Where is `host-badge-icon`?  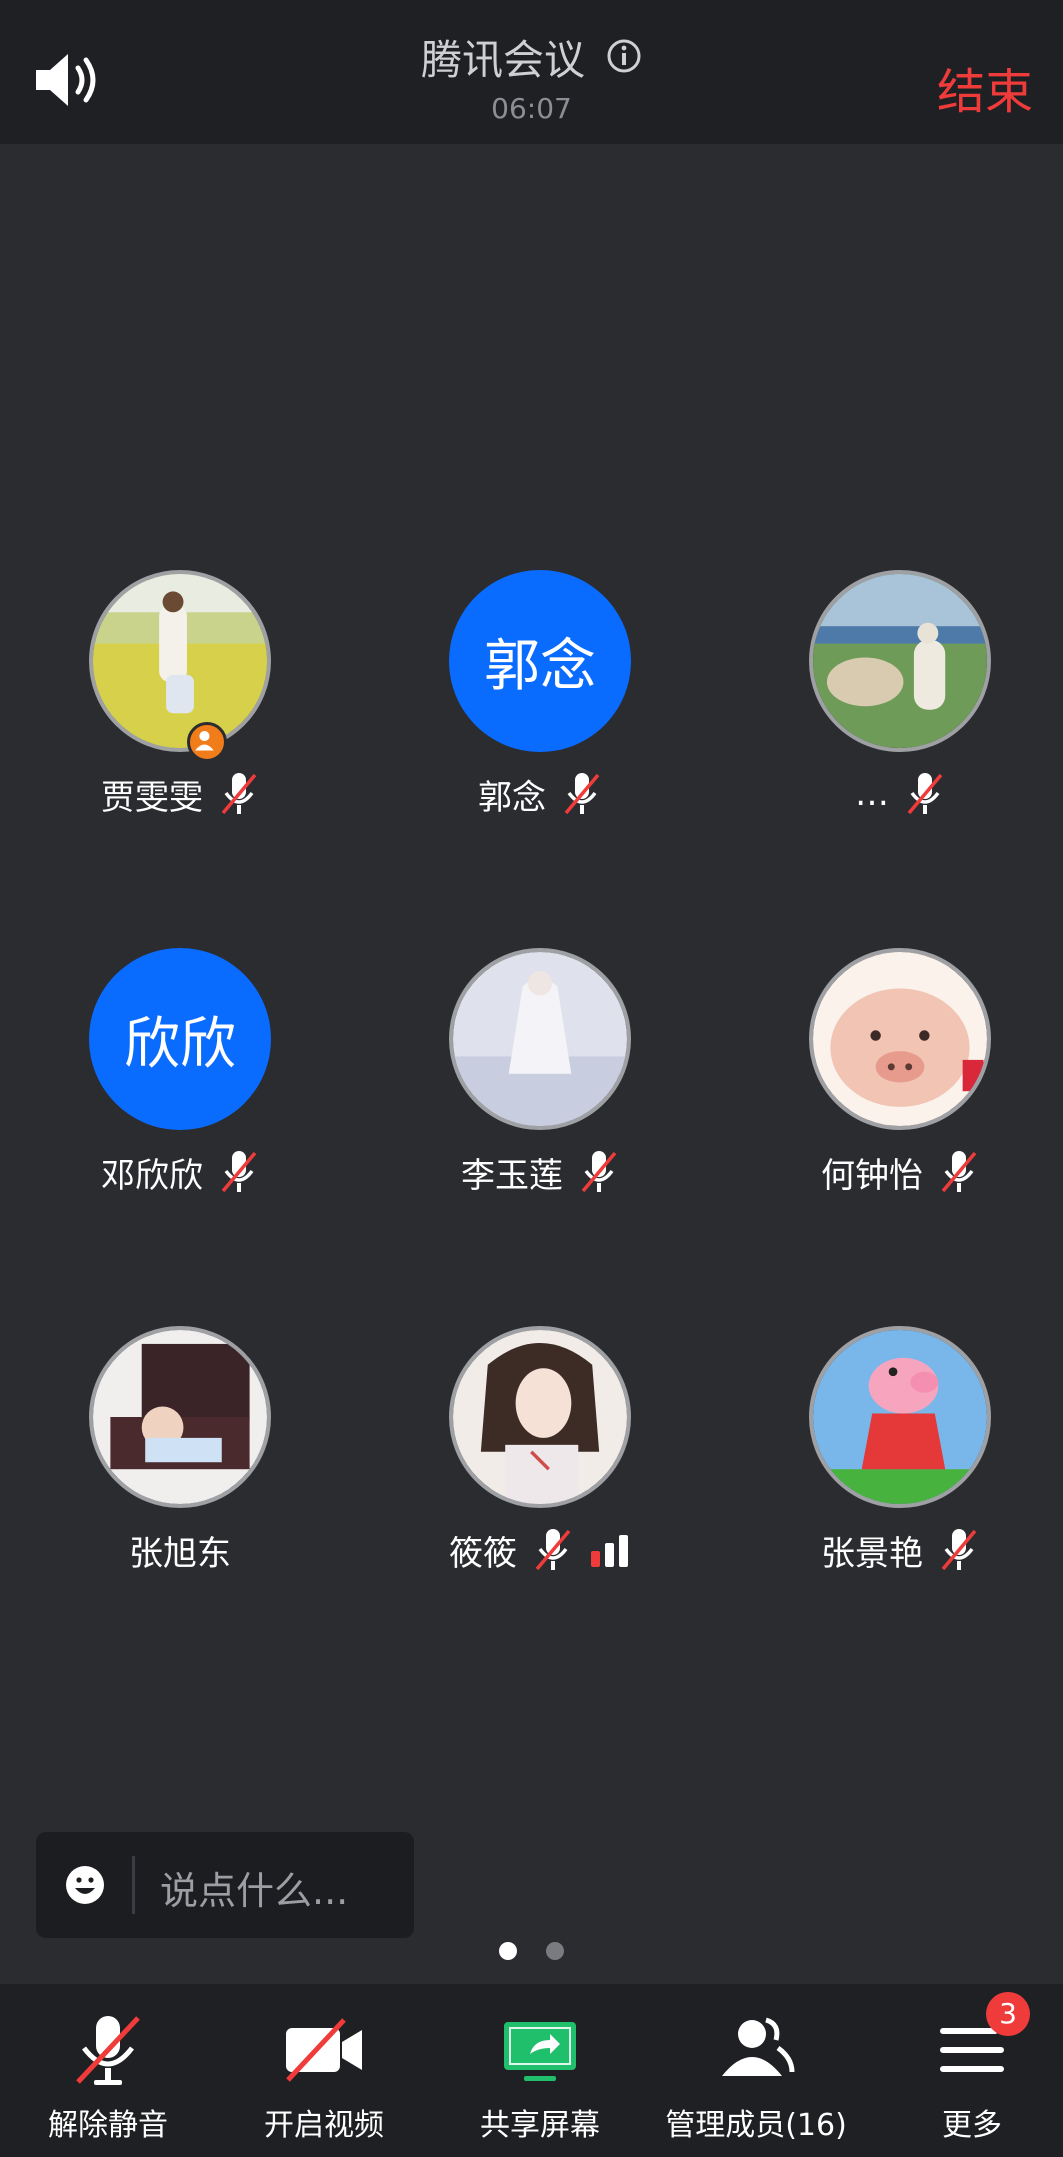
host-badge-icon is located at coordinates (207, 742).